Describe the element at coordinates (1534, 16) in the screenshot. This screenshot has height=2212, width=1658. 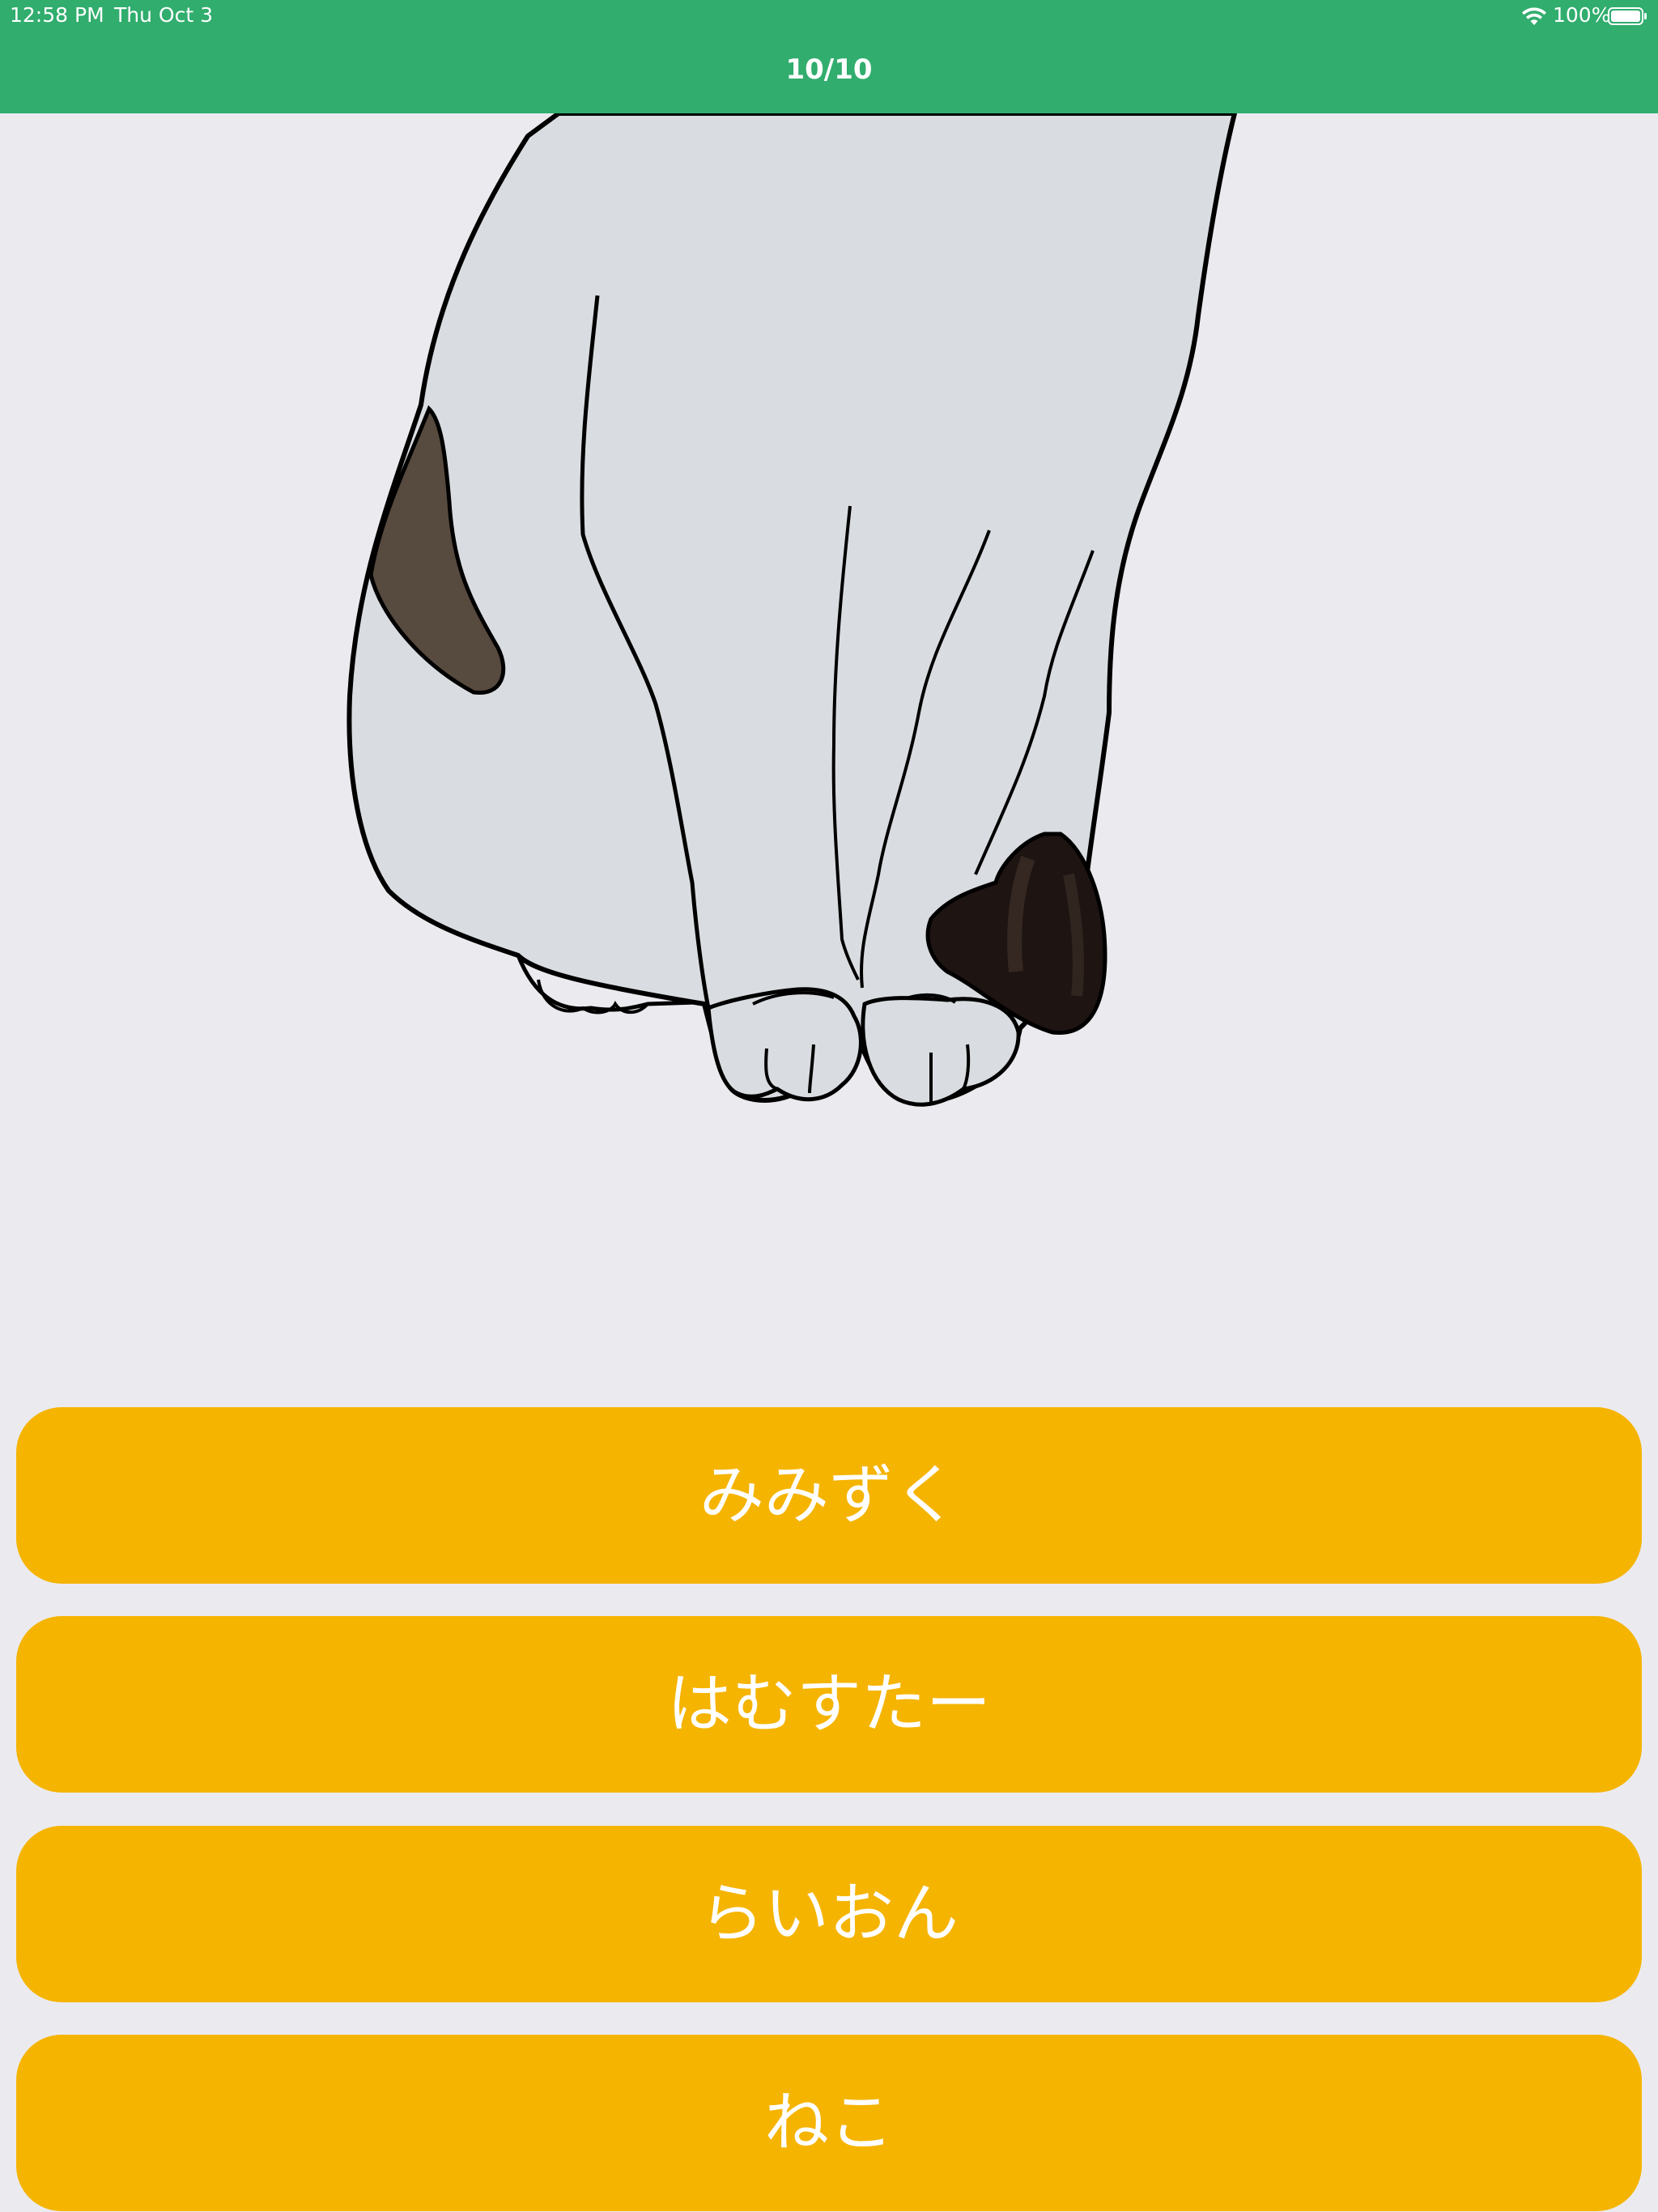
I see `wifi-icon` at that location.